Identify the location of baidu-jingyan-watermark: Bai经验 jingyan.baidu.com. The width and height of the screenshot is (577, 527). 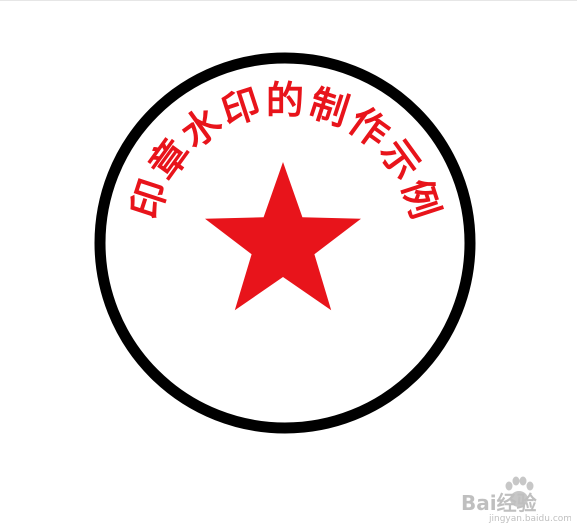
(516, 499).